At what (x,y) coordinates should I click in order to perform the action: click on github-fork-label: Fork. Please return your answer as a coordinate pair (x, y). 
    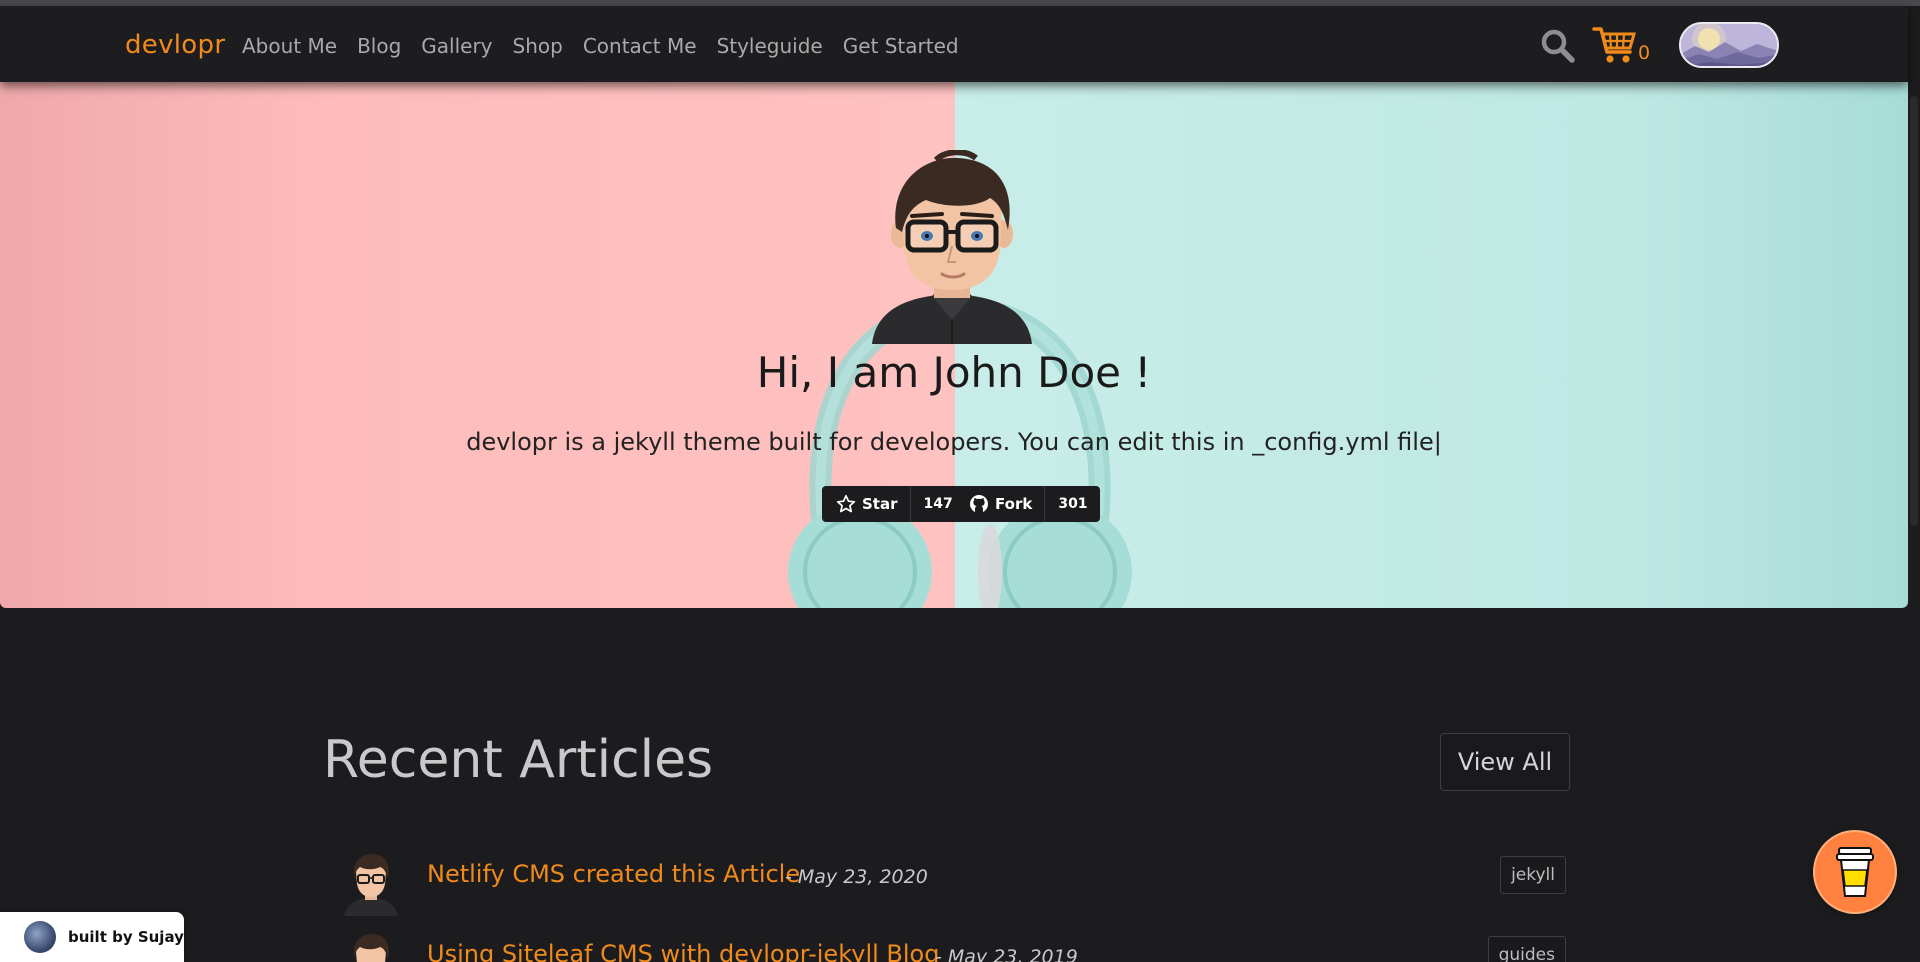
    Looking at the image, I should click on (1014, 504).